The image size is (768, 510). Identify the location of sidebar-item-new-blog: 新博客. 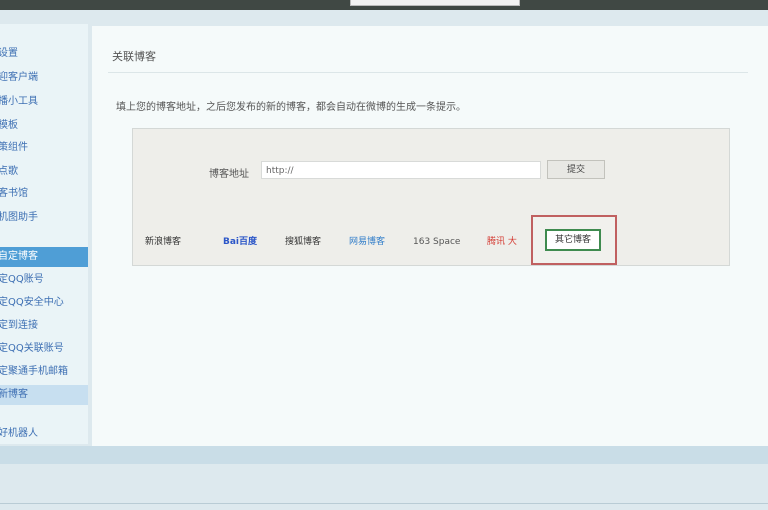
(44, 395).